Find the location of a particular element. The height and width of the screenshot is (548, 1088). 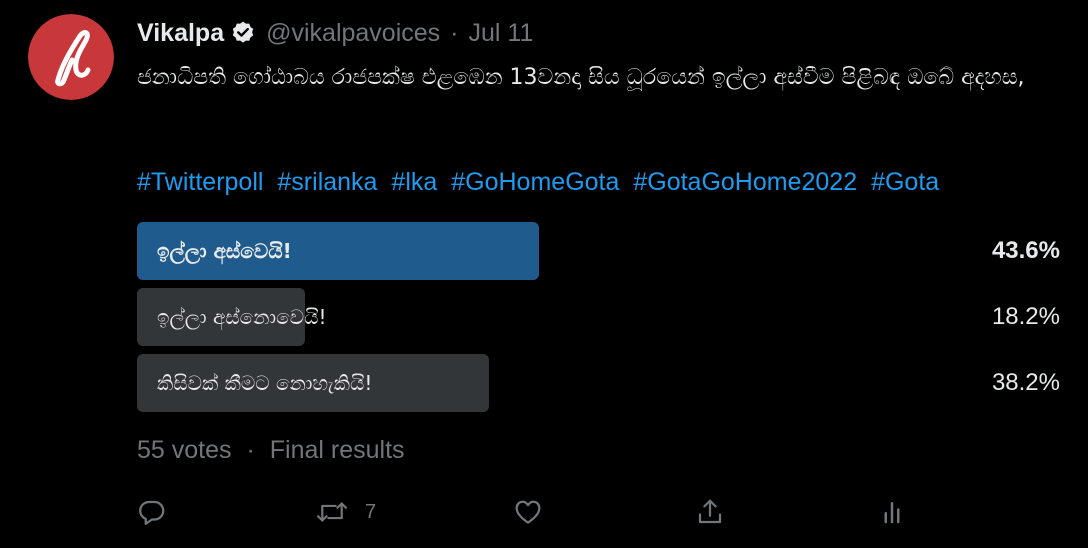

poll-option-percent: 38.2% is located at coordinates (1025, 382).